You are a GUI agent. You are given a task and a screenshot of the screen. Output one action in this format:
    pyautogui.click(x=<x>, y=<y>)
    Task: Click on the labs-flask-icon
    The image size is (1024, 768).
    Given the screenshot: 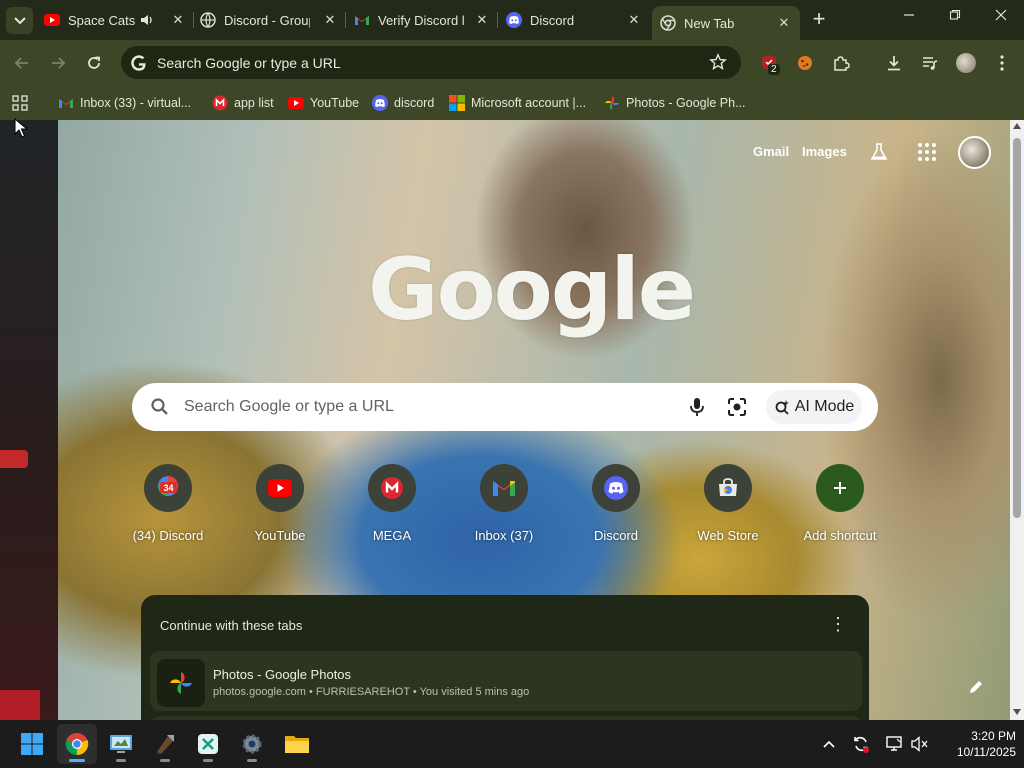 What is the action you would take?
    pyautogui.click(x=879, y=152)
    